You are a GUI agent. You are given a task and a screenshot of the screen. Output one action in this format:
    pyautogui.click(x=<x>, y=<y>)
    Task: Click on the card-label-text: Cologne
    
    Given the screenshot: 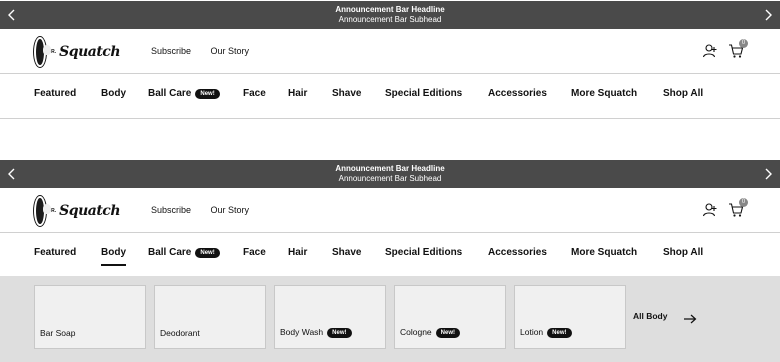 What is the action you would take?
    pyautogui.click(x=416, y=332)
    